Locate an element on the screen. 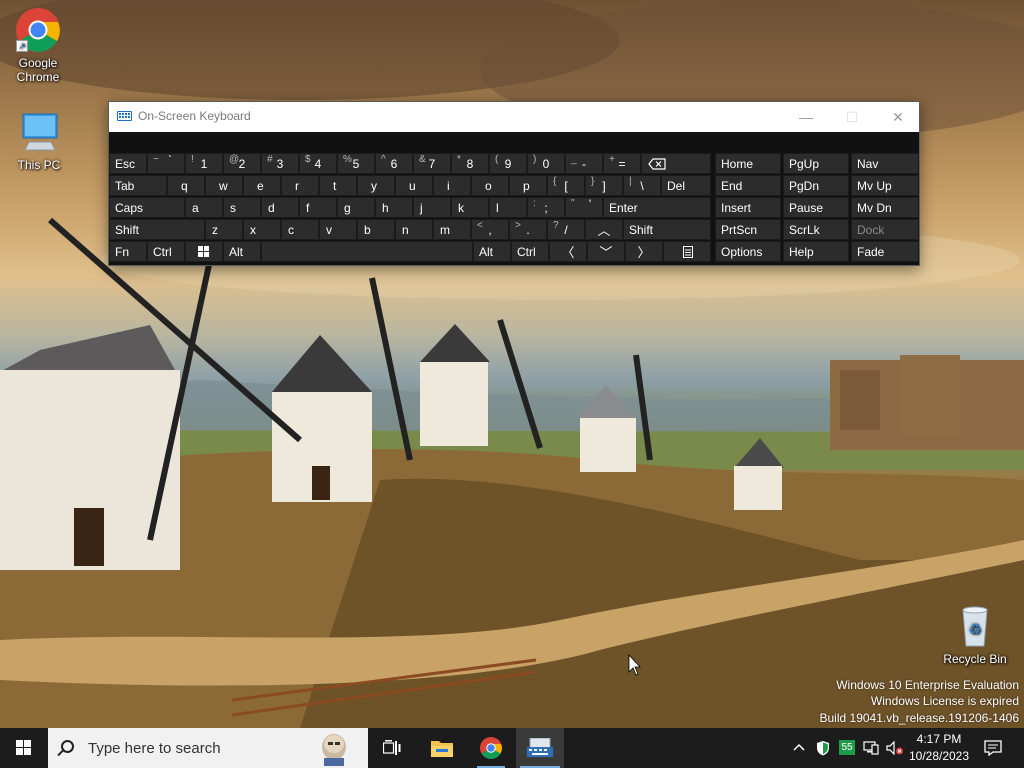 This screenshot has width=1024, height=768. key-l: l is located at coordinates (508, 207).